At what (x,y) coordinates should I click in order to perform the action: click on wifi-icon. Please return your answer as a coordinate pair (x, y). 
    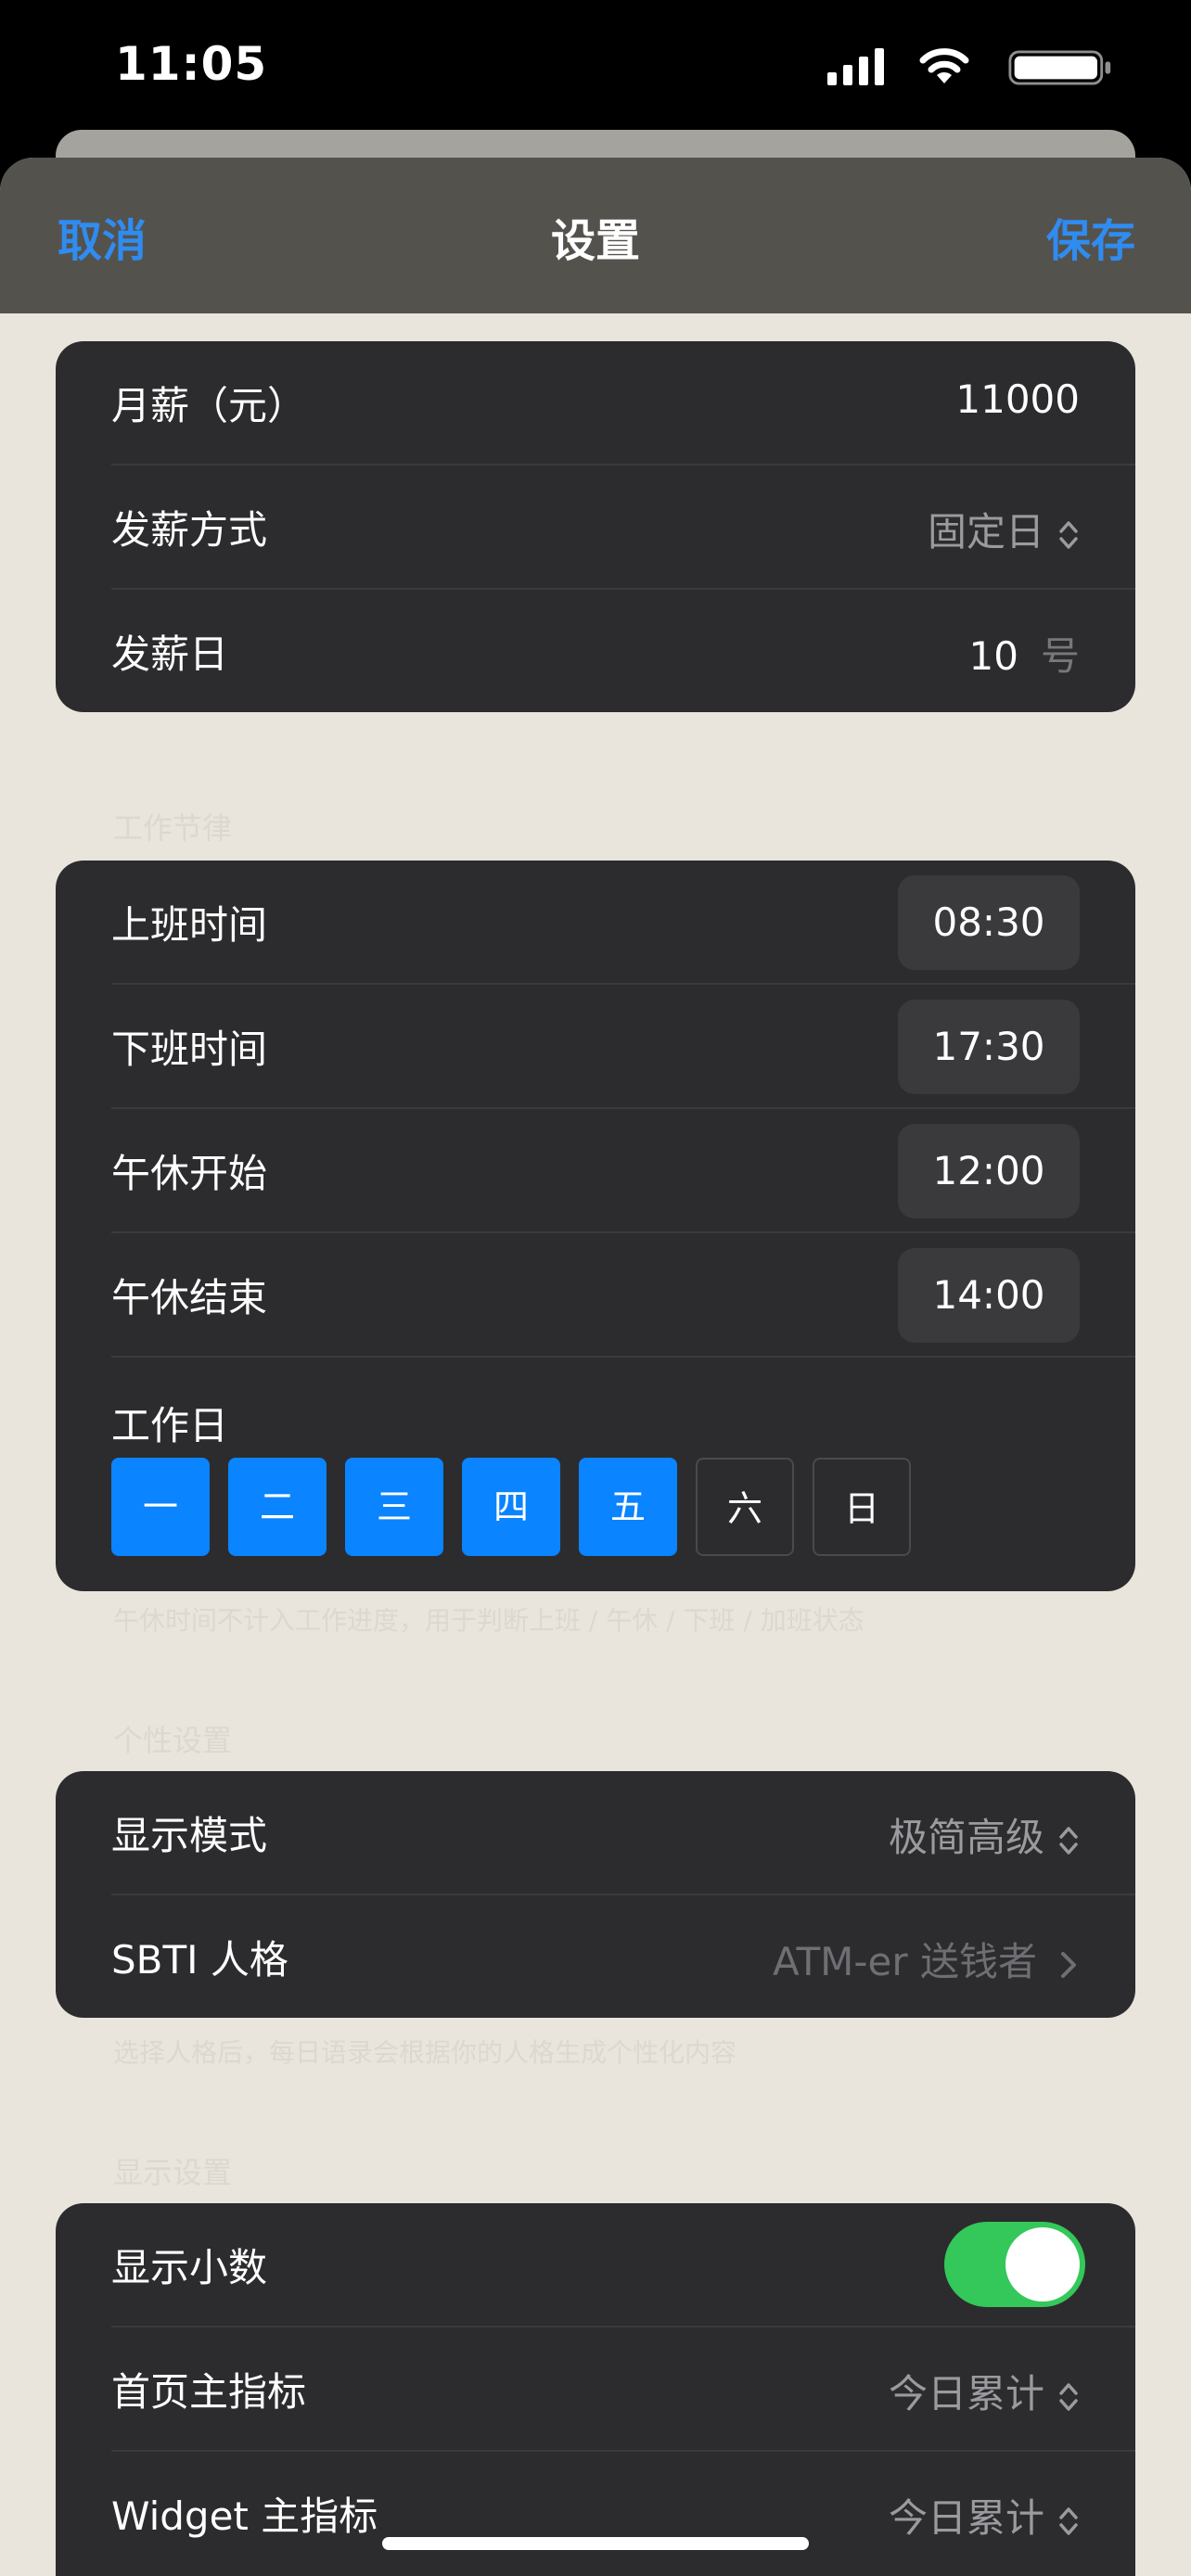
    Looking at the image, I should click on (944, 66).